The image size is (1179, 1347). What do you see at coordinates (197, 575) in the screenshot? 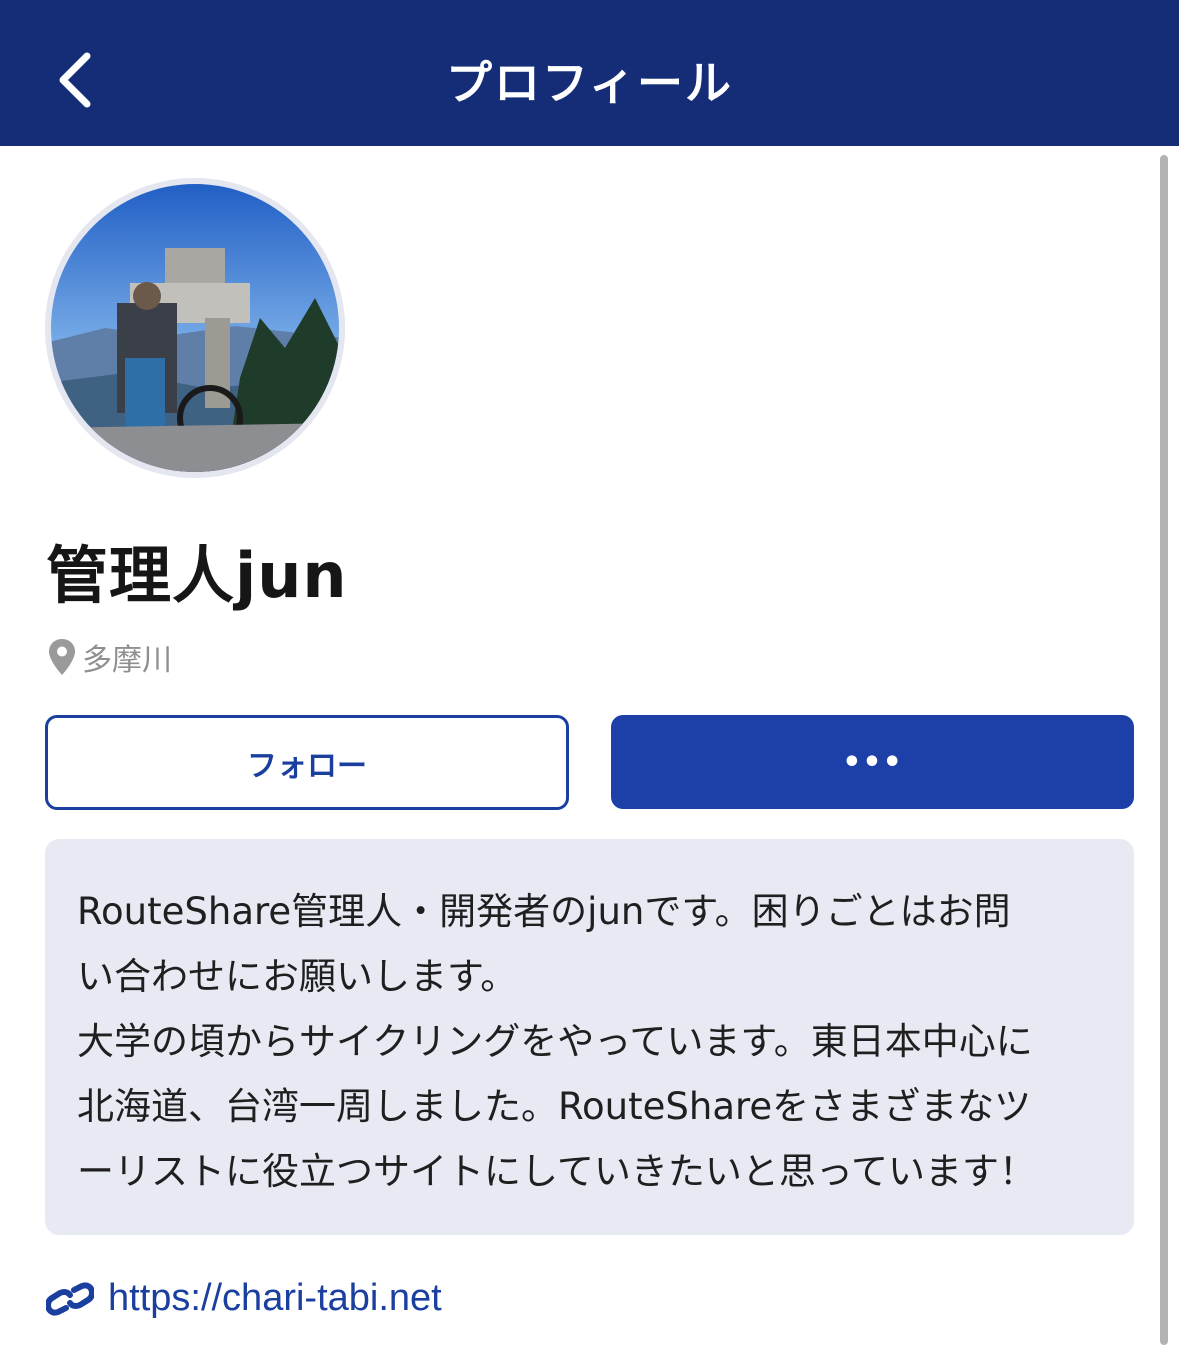
I see `profile-name: 管理人jun` at bounding box center [197, 575].